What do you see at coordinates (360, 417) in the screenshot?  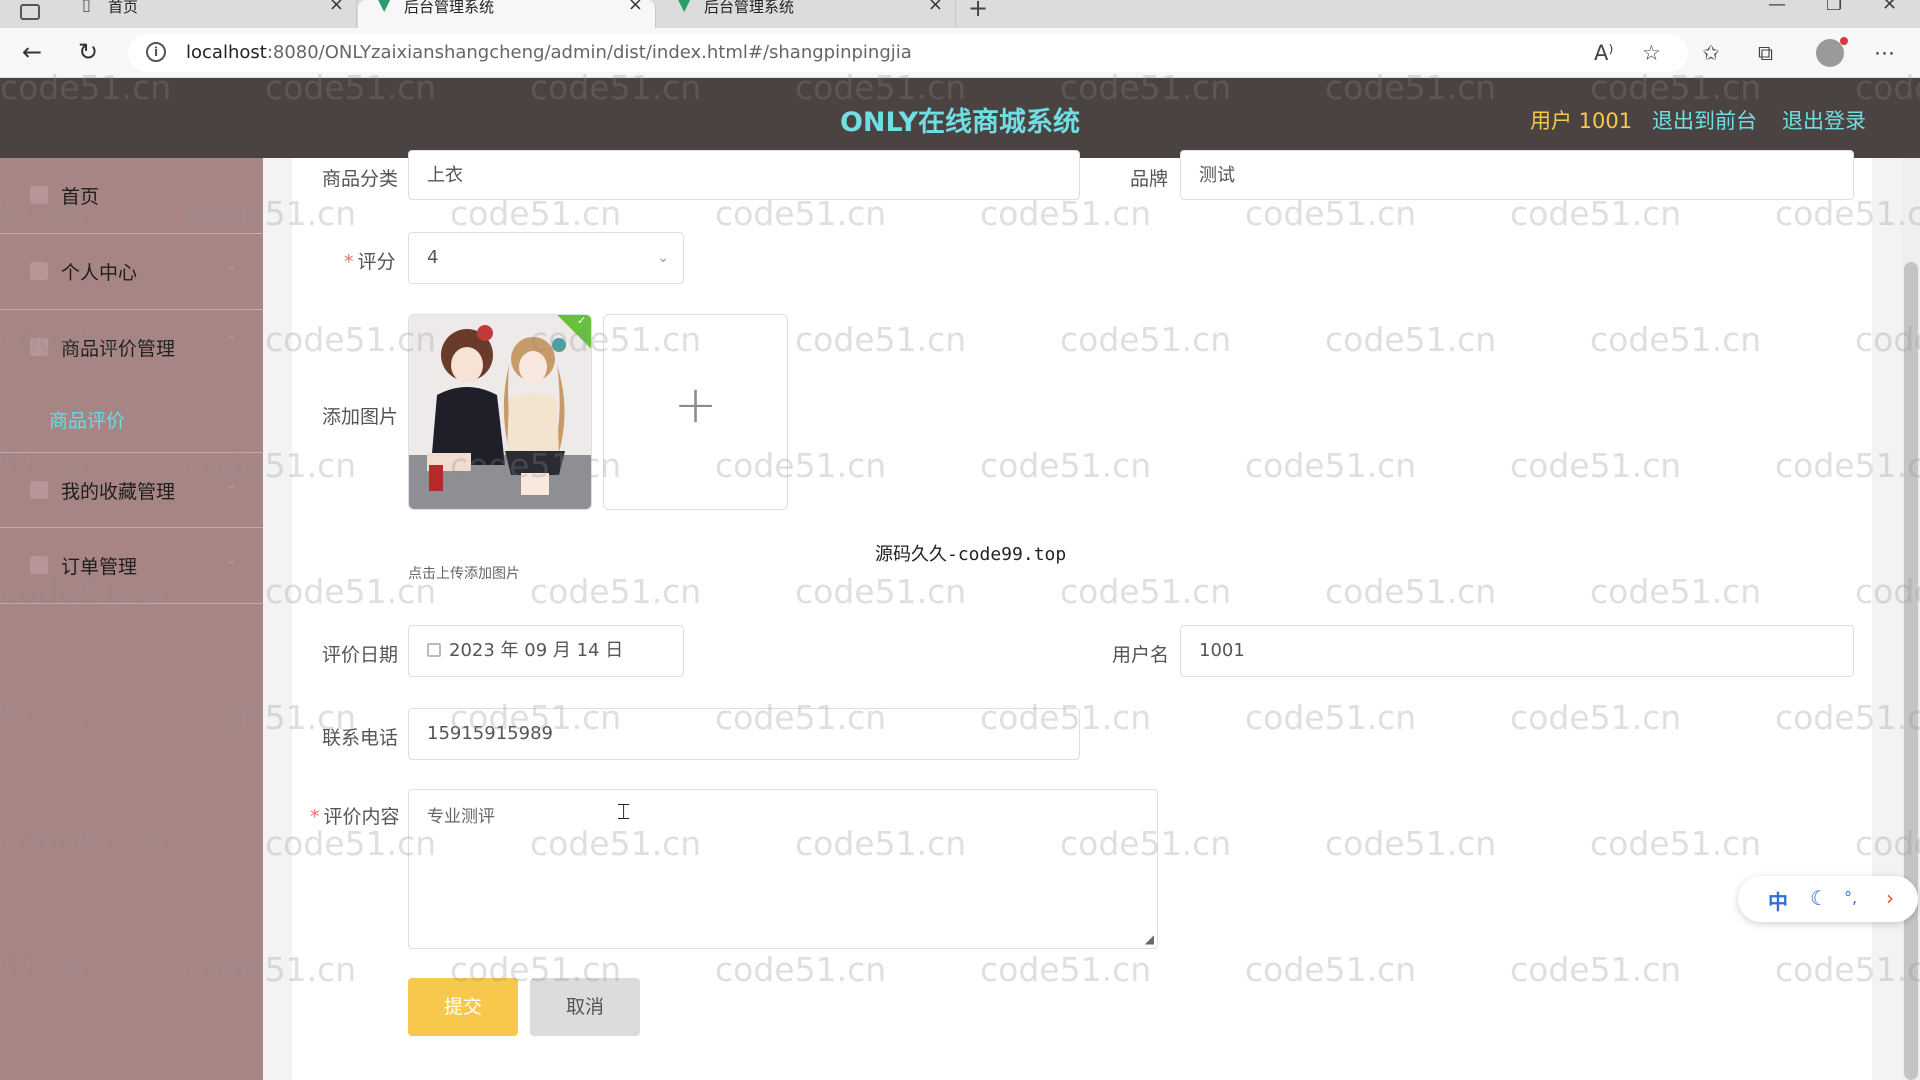 I see `image-label: 添加图片` at bounding box center [360, 417].